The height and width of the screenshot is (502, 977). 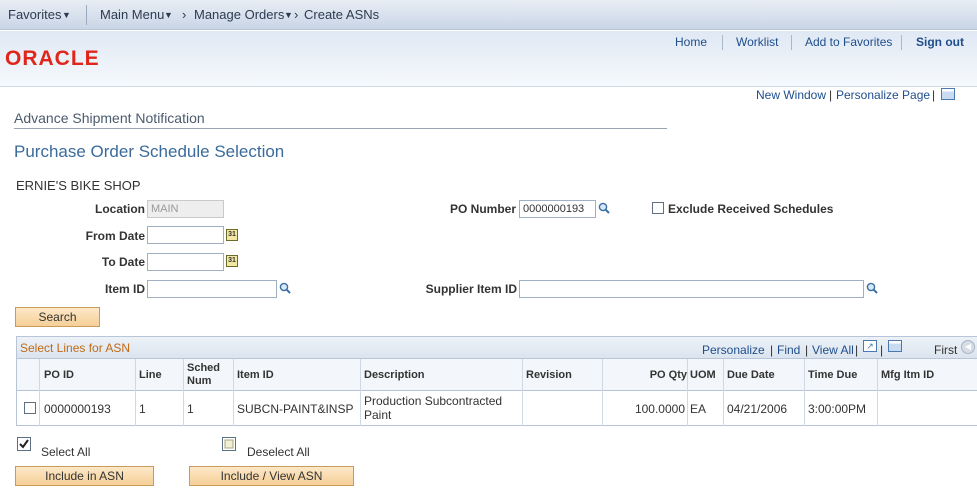 What do you see at coordinates (124, 289) in the screenshot?
I see `item-id-label: Item ID` at bounding box center [124, 289].